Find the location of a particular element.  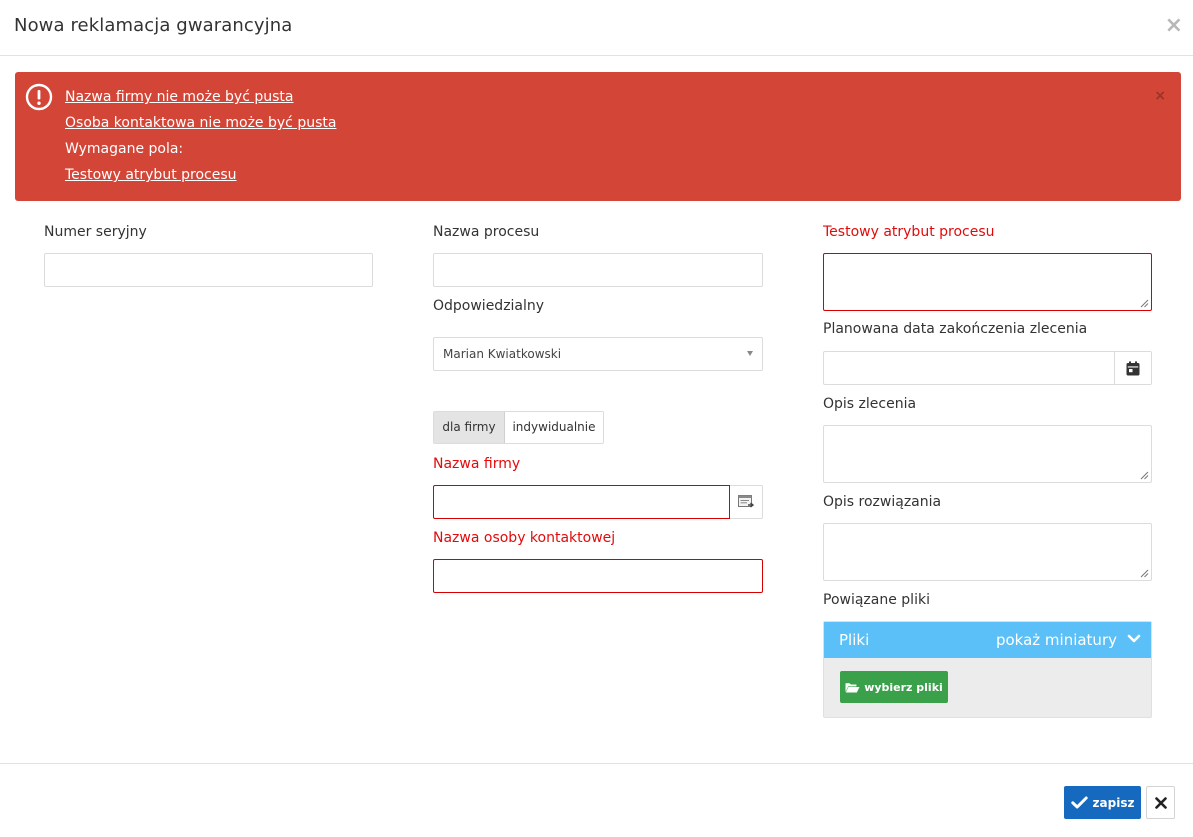

solution-description-label: Opis rozwiązania is located at coordinates (882, 502).